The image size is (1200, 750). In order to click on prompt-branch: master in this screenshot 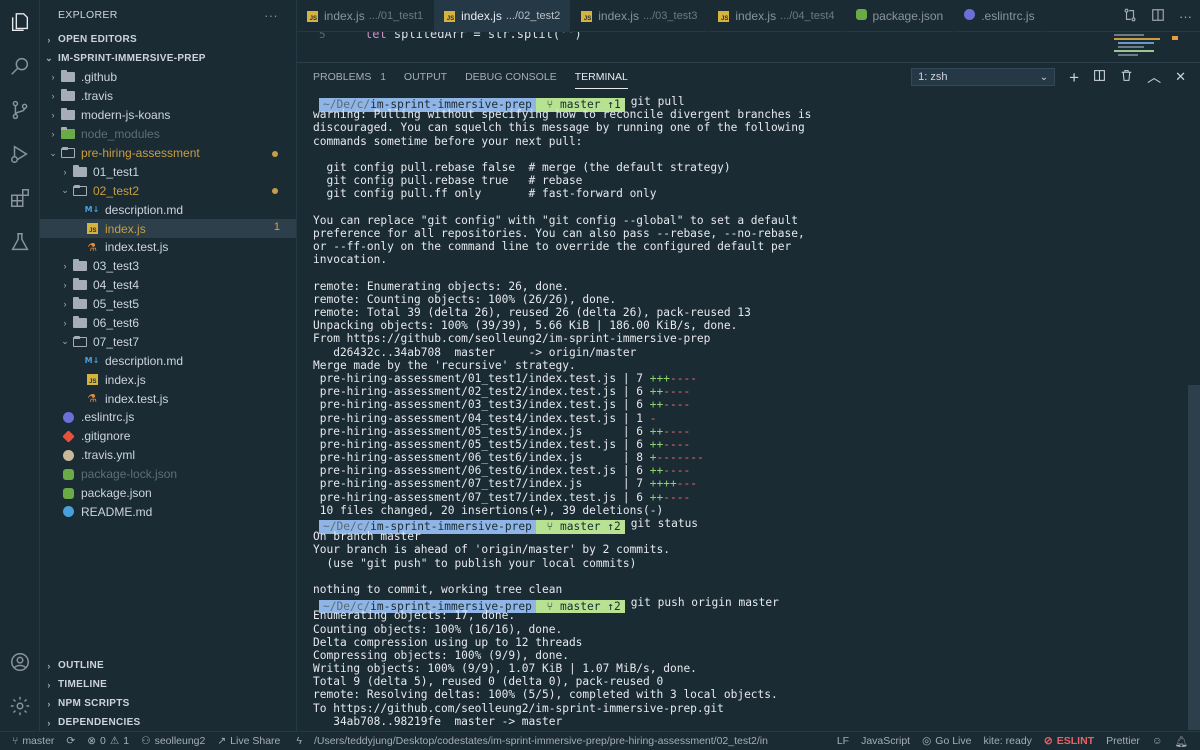, I will do `click(580, 527)`.